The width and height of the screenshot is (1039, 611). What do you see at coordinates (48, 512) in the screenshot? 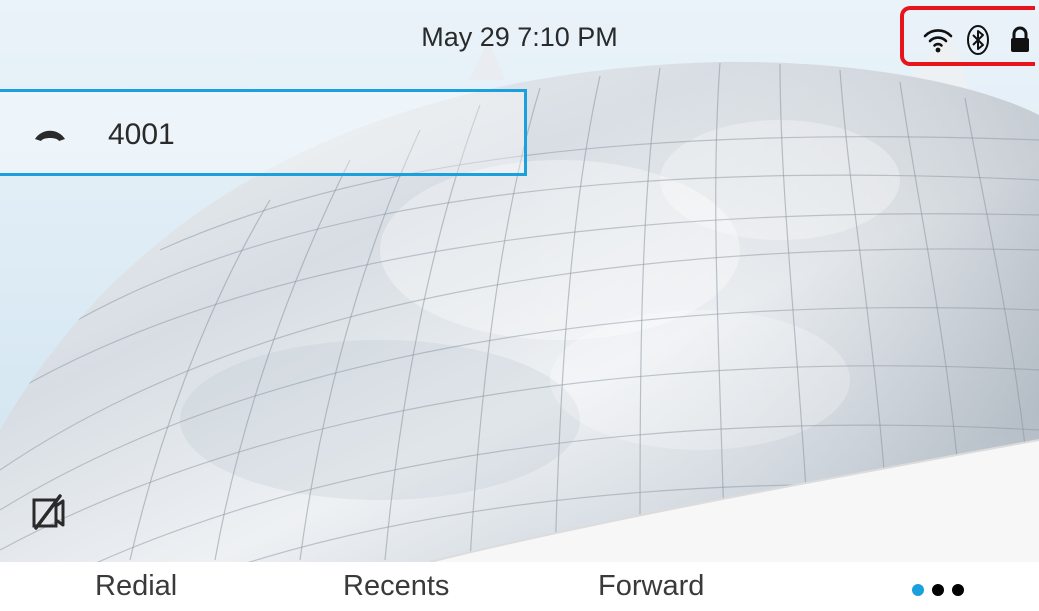
I see `video-mute-icon` at bounding box center [48, 512].